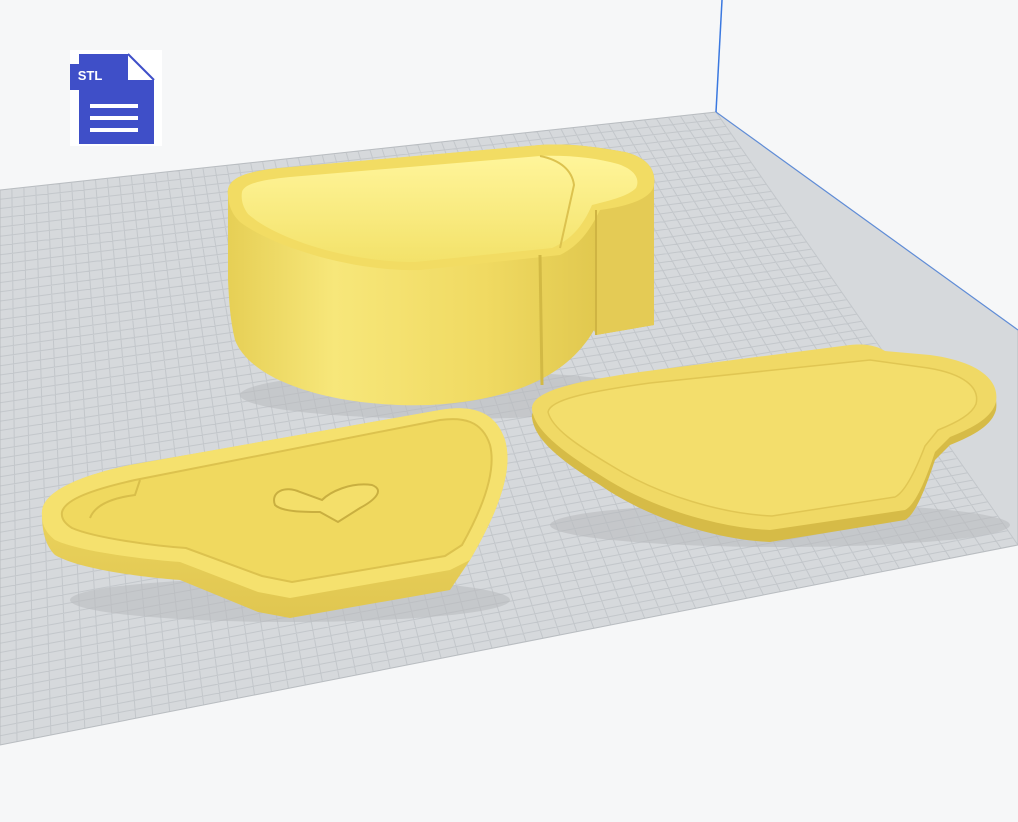 The image size is (1018, 822). I want to click on stl-file-icon, so click(116, 98).